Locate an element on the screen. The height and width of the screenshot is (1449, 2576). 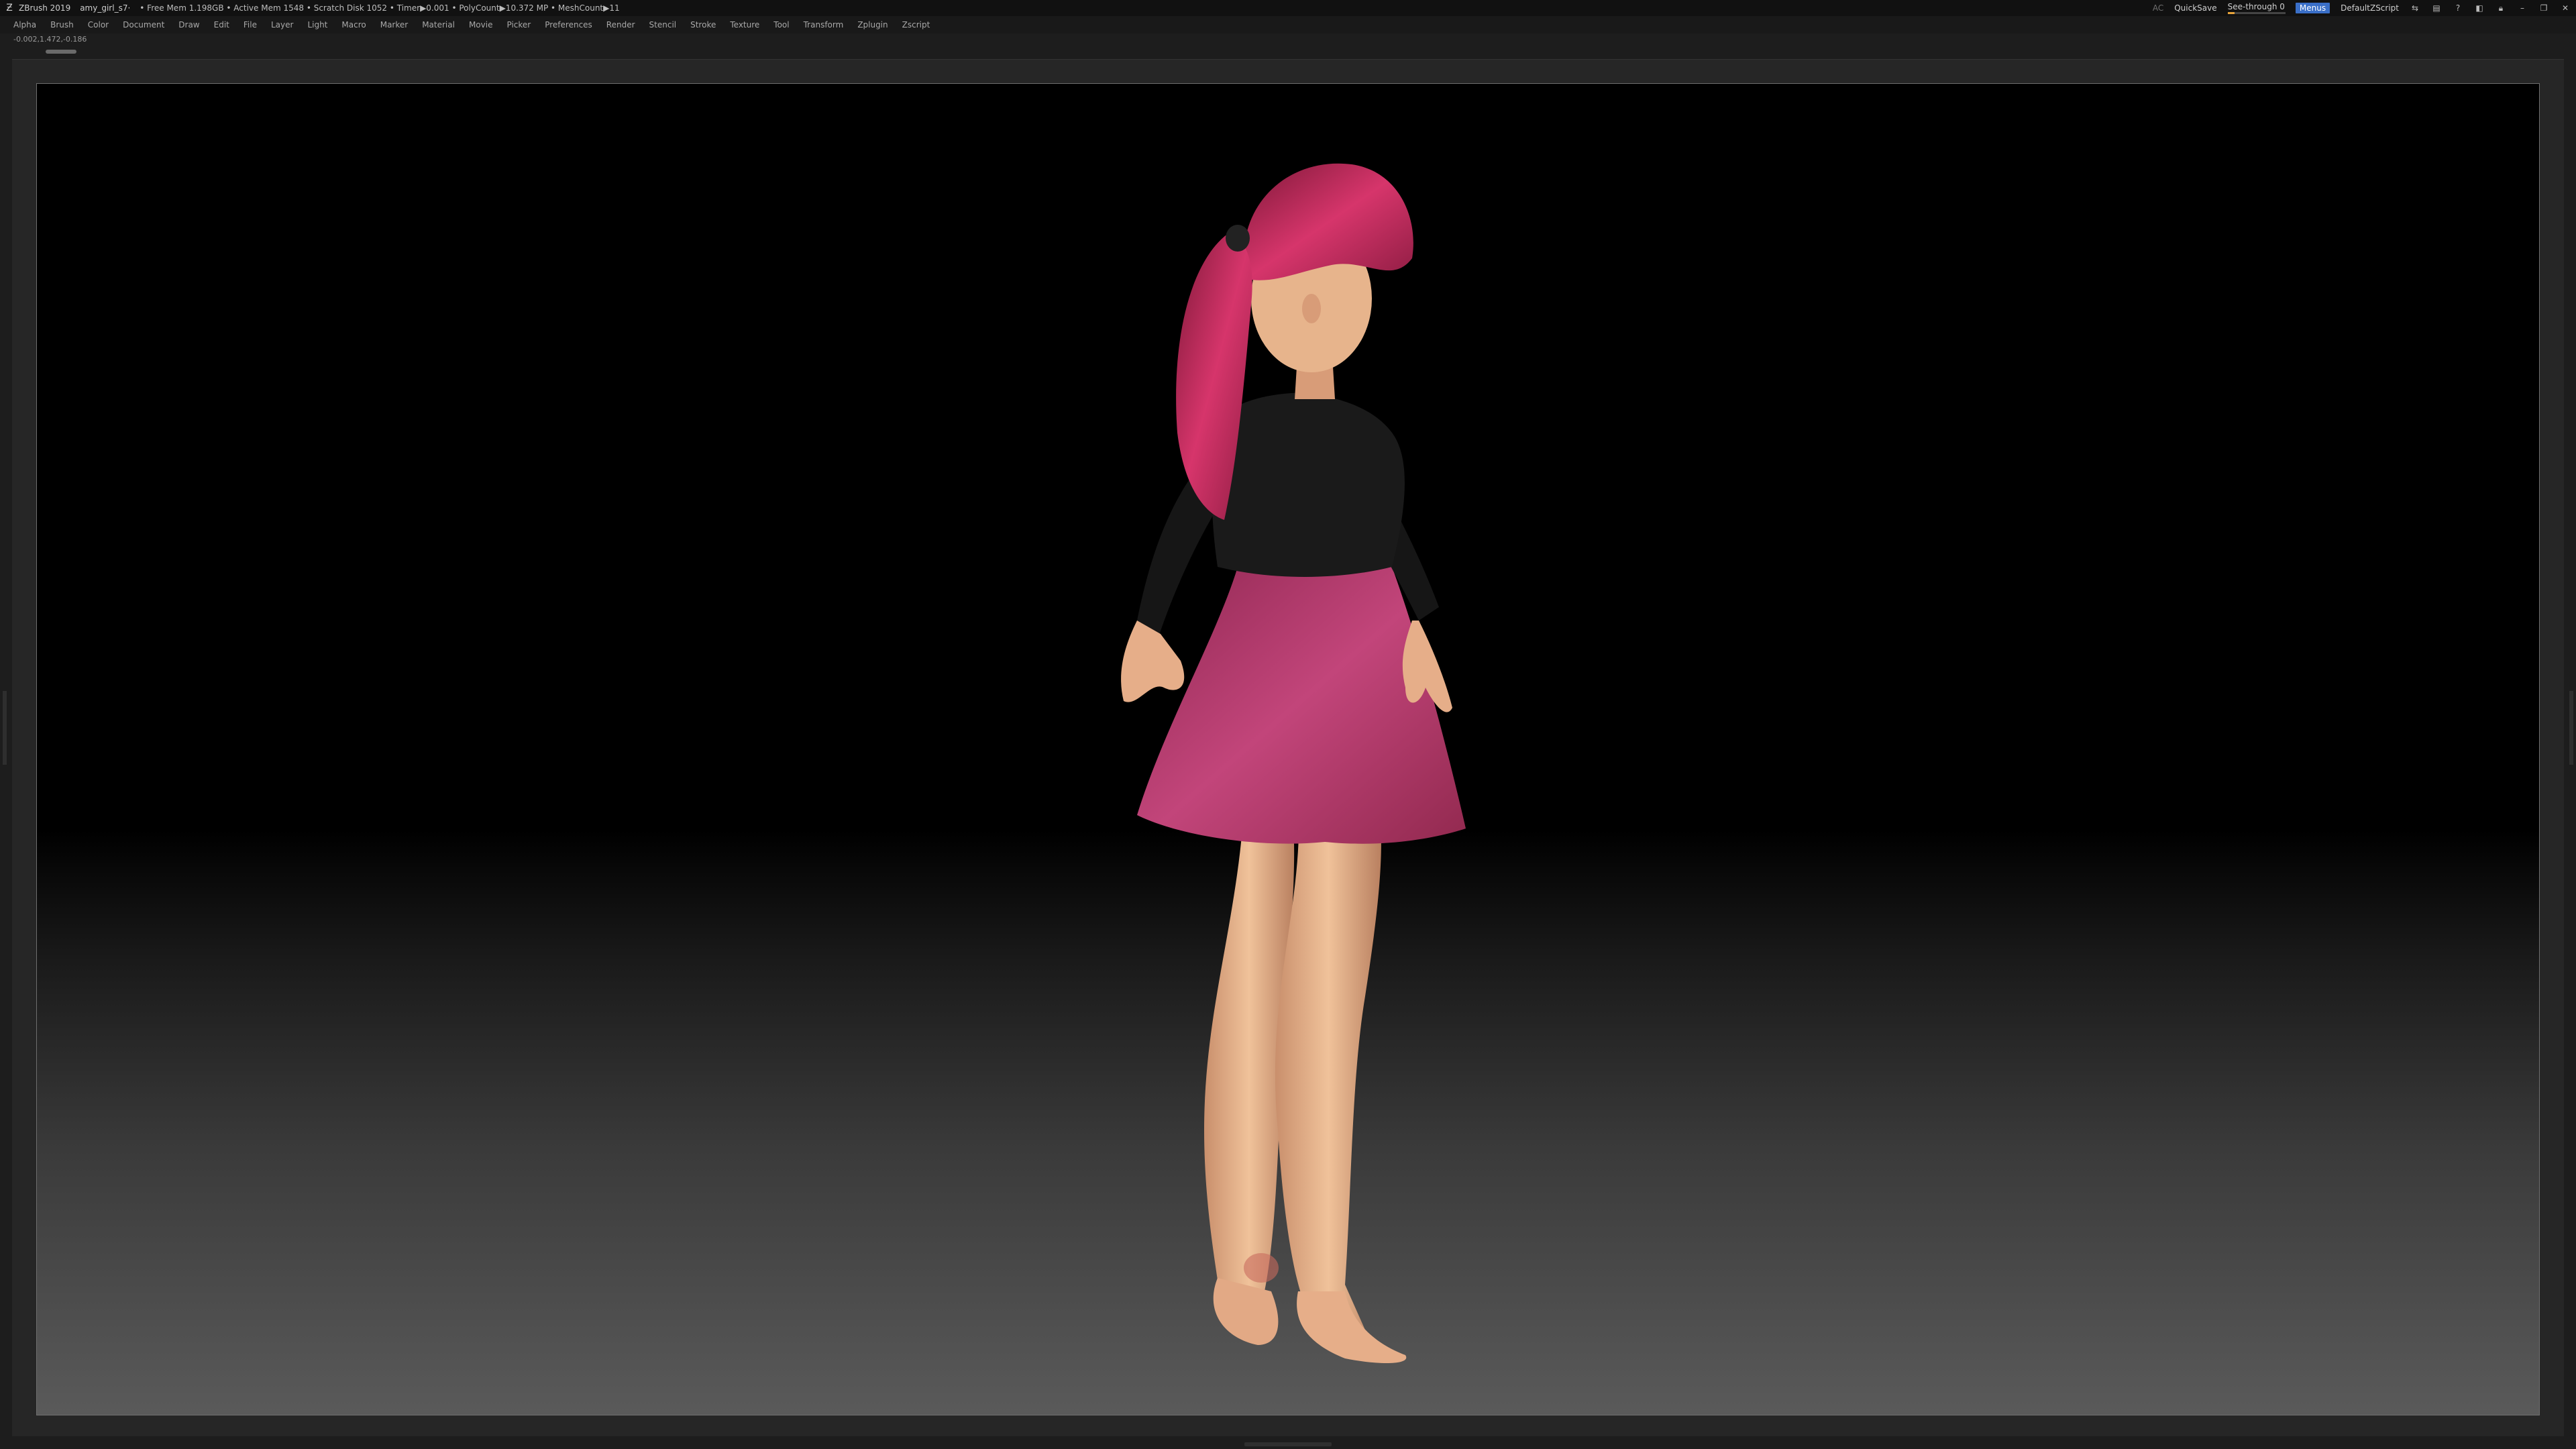
file-name: amy_girl_s7· is located at coordinates (105, 8).